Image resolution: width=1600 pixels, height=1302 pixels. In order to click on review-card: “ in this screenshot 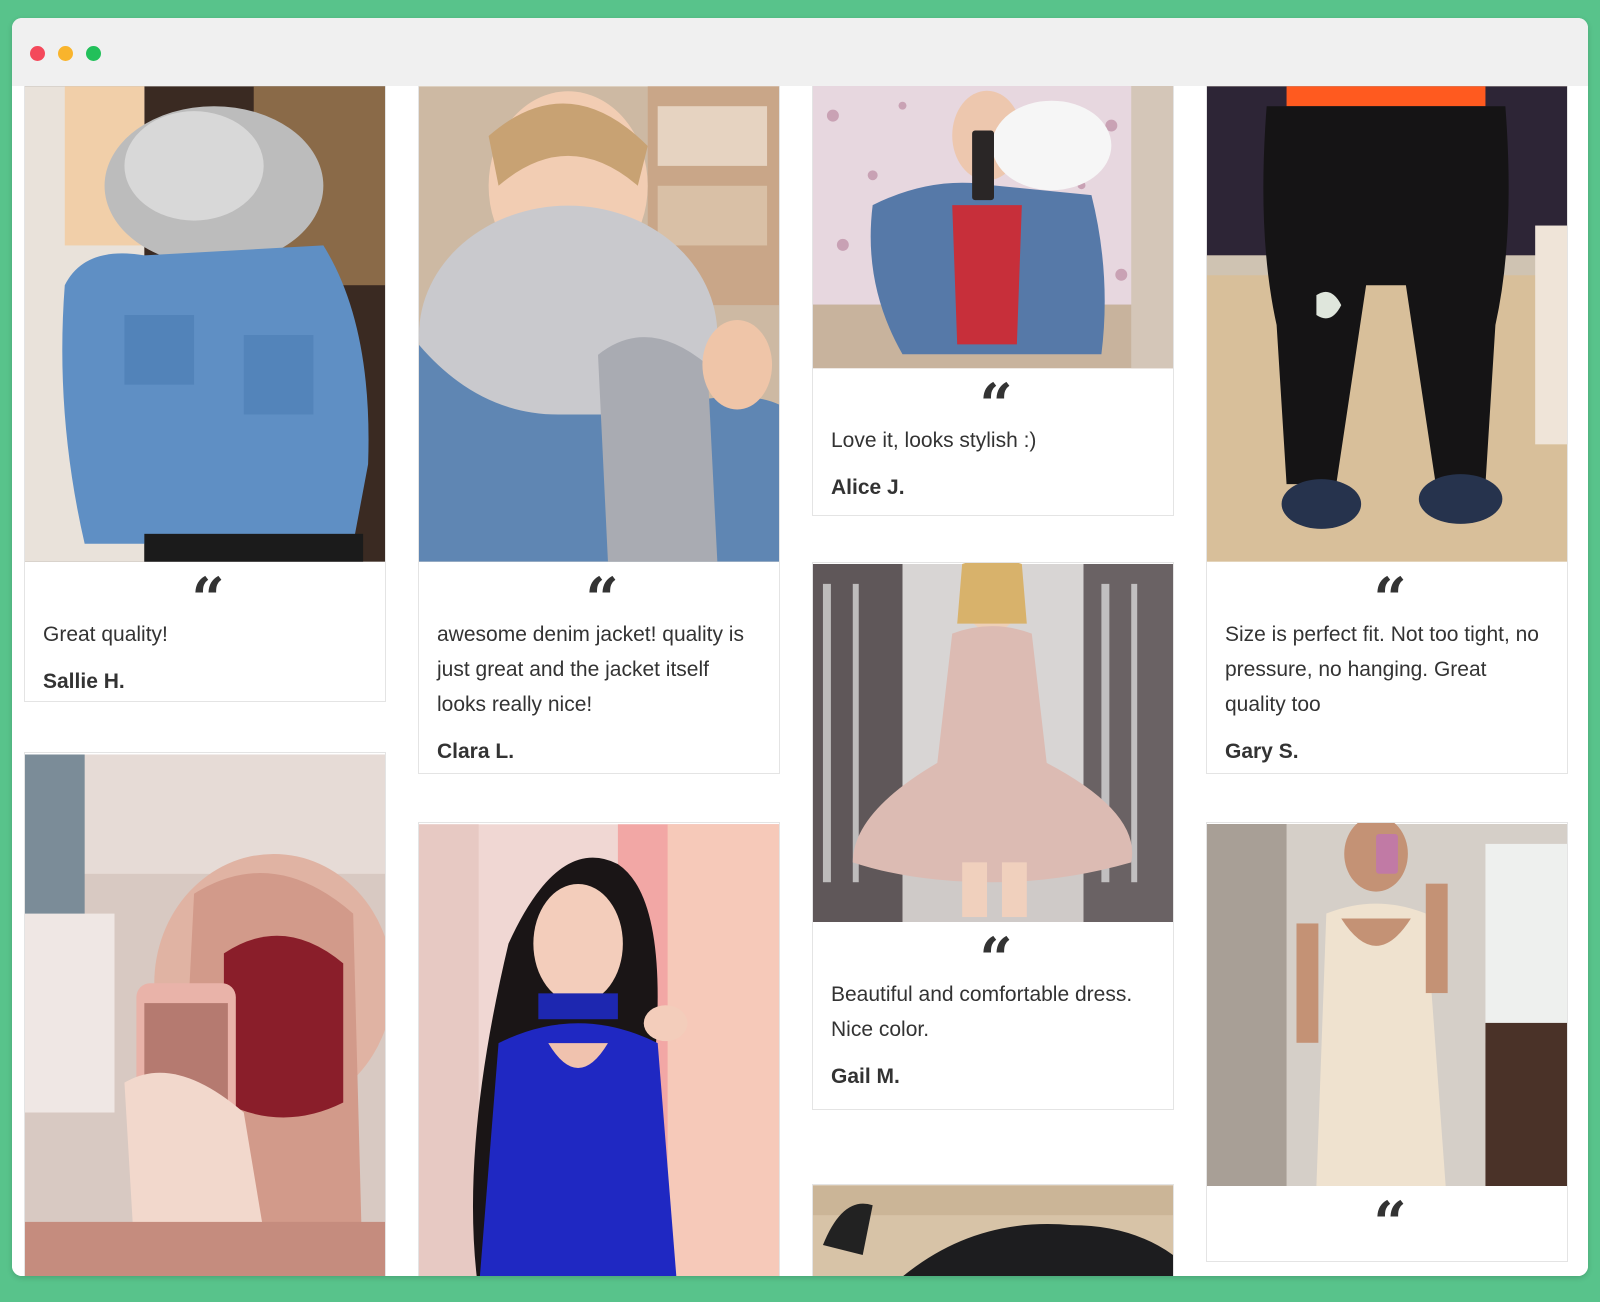, I will do `click(1387, 1042)`.